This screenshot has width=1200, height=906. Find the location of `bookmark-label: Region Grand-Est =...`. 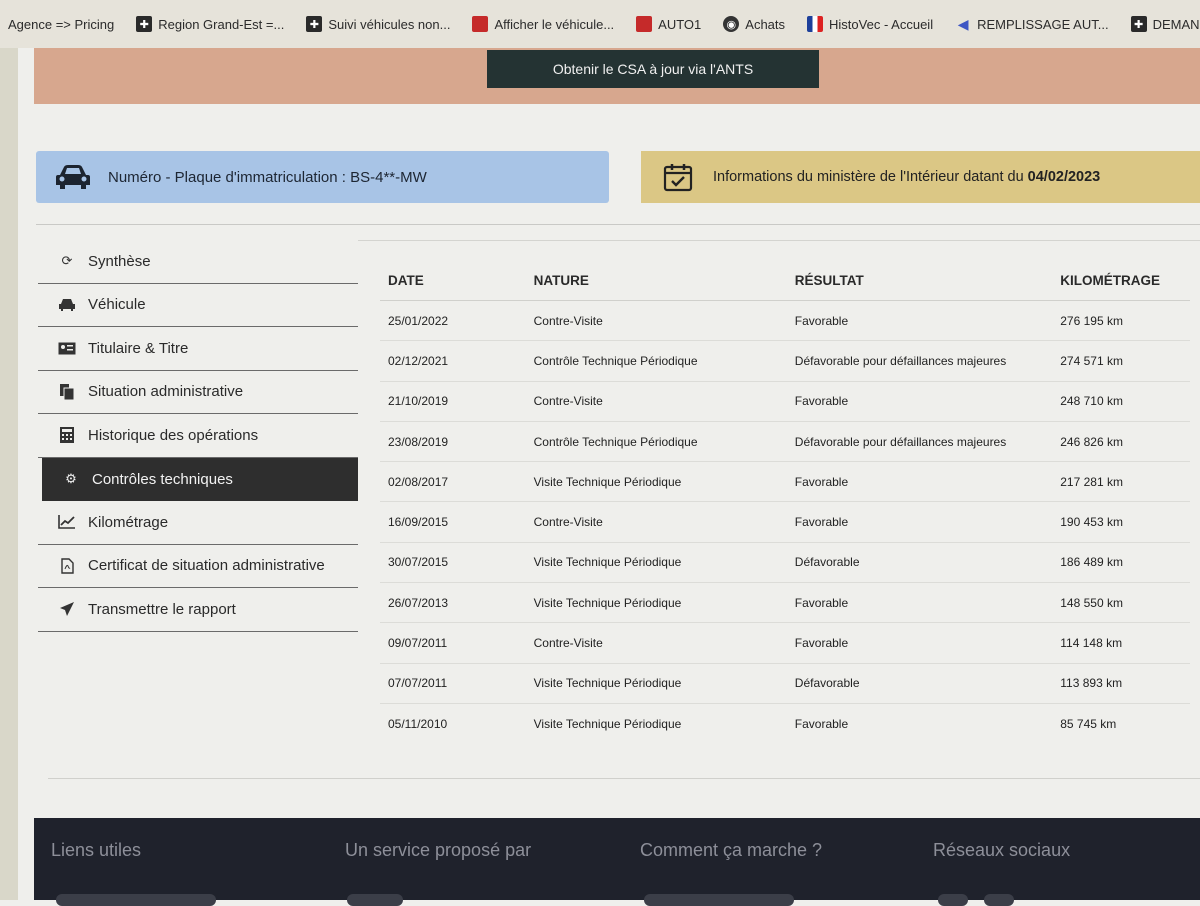

bookmark-label: Region Grand-Est =... is located at coordinates (221, 24).